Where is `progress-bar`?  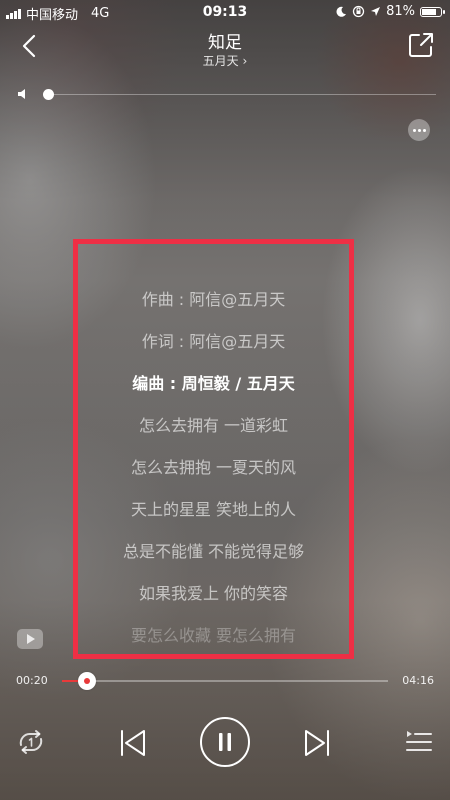
progress-bar is located at coordinates (225, 681).